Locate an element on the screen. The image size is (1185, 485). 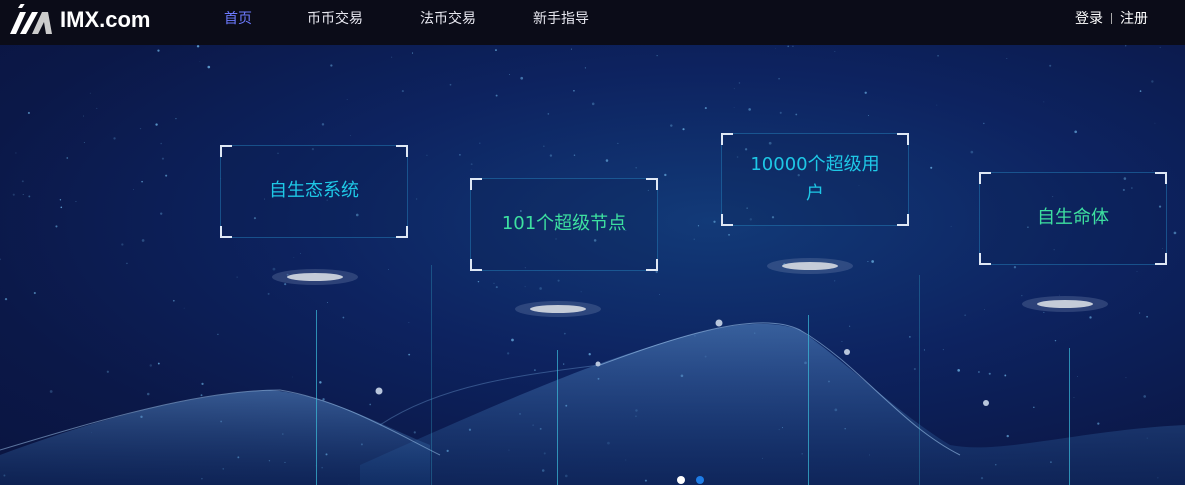
nav-fiat-trading: 法币交易 is located at coordinates (448, 18).